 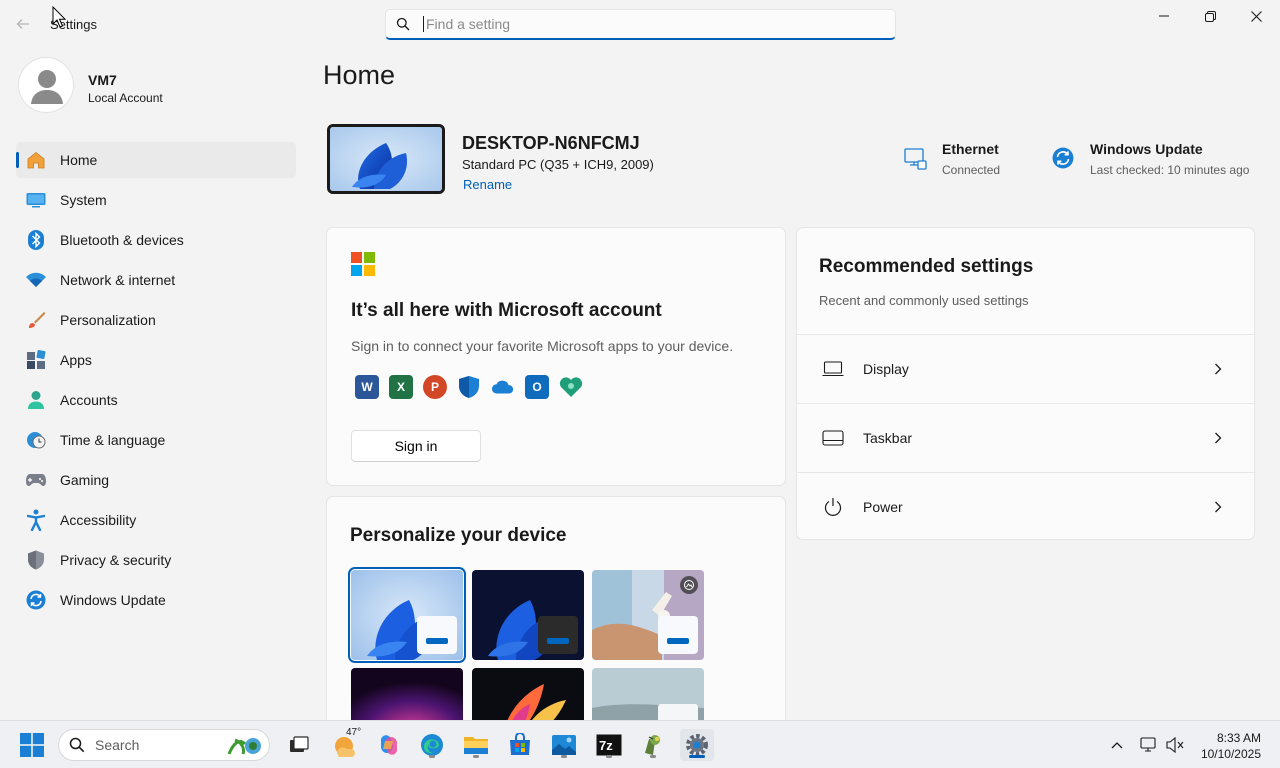 What do you see at coordinates (416, 446) in the screenshot?
I see `sign-in-button: Sign in` at bounding box center [416, 446].